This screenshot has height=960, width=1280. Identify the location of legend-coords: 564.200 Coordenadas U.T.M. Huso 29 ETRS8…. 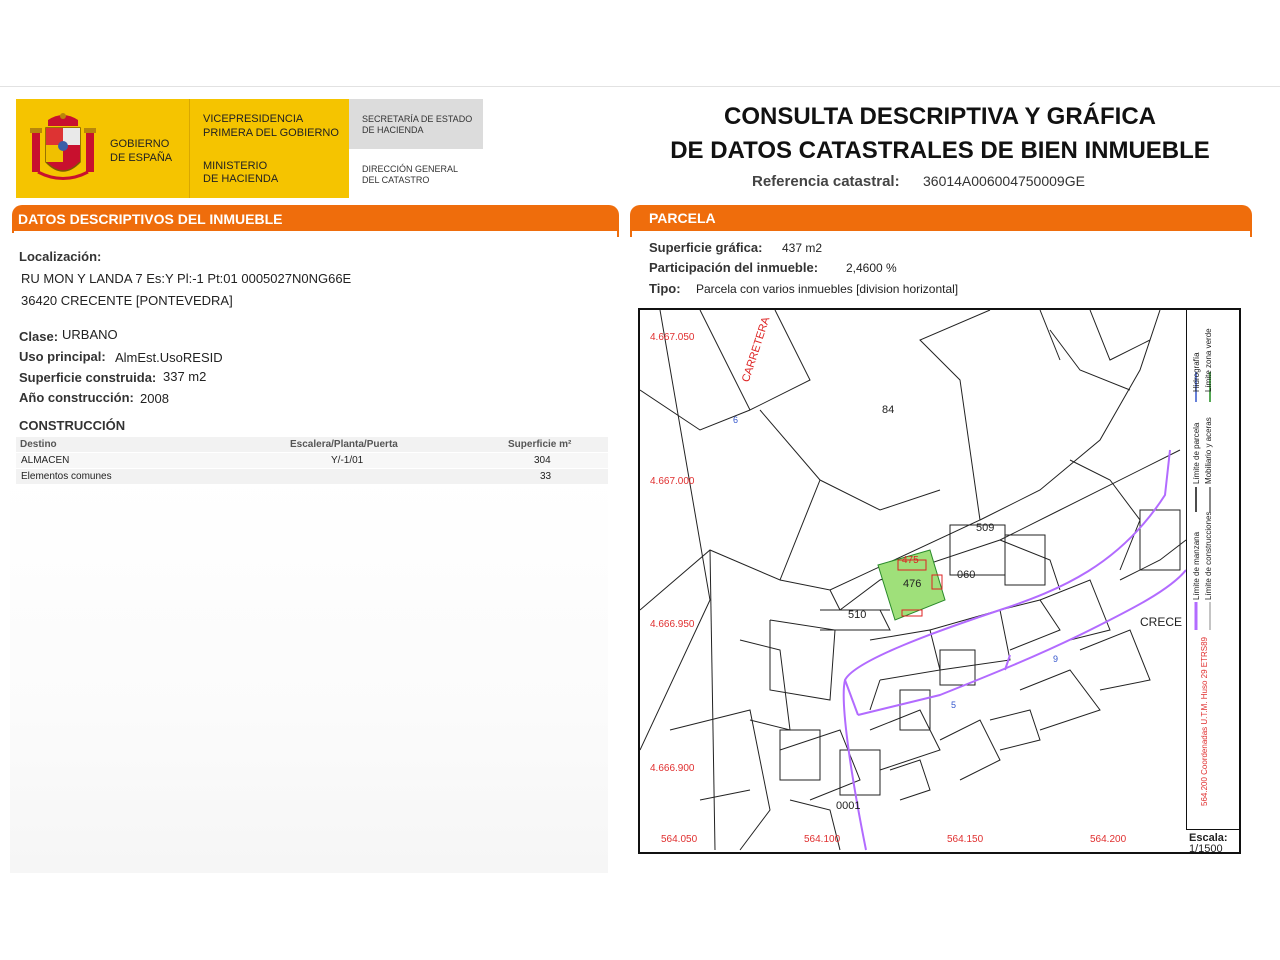
(1204, 721).